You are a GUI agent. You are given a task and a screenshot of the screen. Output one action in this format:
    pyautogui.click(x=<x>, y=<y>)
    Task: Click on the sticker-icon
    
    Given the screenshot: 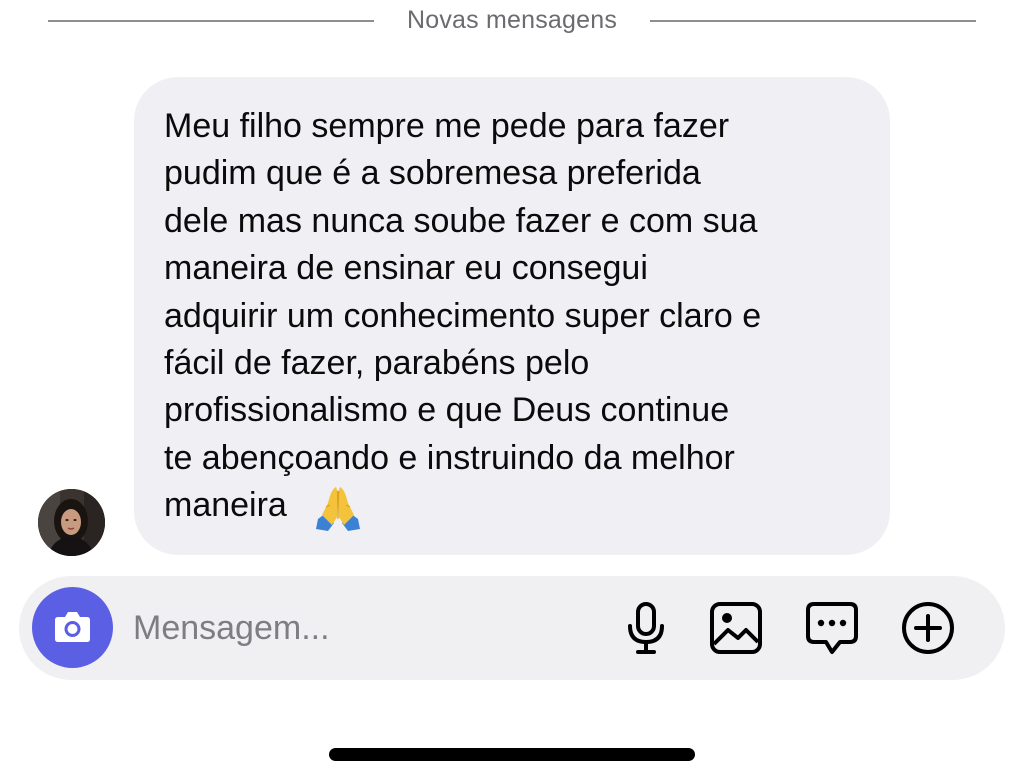 What is the action you would take?
    pyautogui.click(x=832, y=628)
    